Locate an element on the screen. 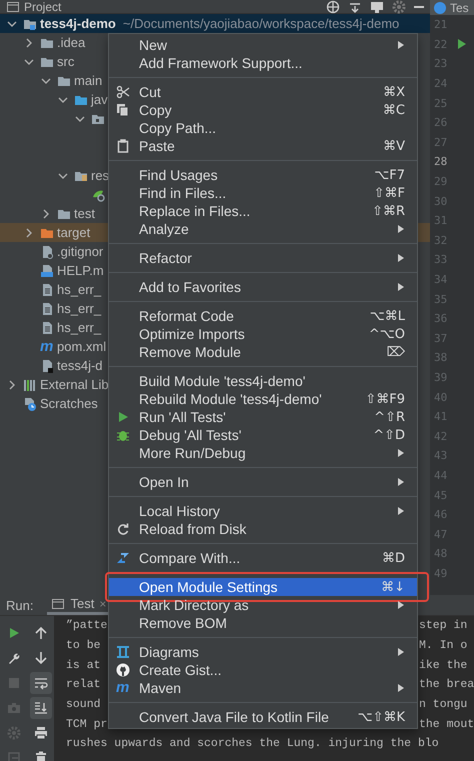 This screenshot has height=761, width=474. item-label: External Lib is located at coordinates (74, 384).